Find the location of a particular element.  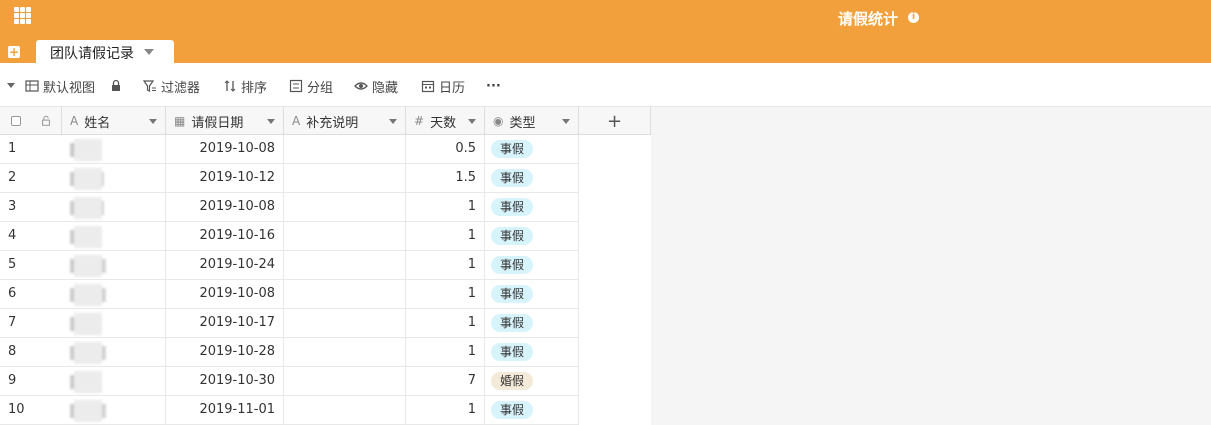

column-header-days: # 天数 is located at coordinates (445, 121).